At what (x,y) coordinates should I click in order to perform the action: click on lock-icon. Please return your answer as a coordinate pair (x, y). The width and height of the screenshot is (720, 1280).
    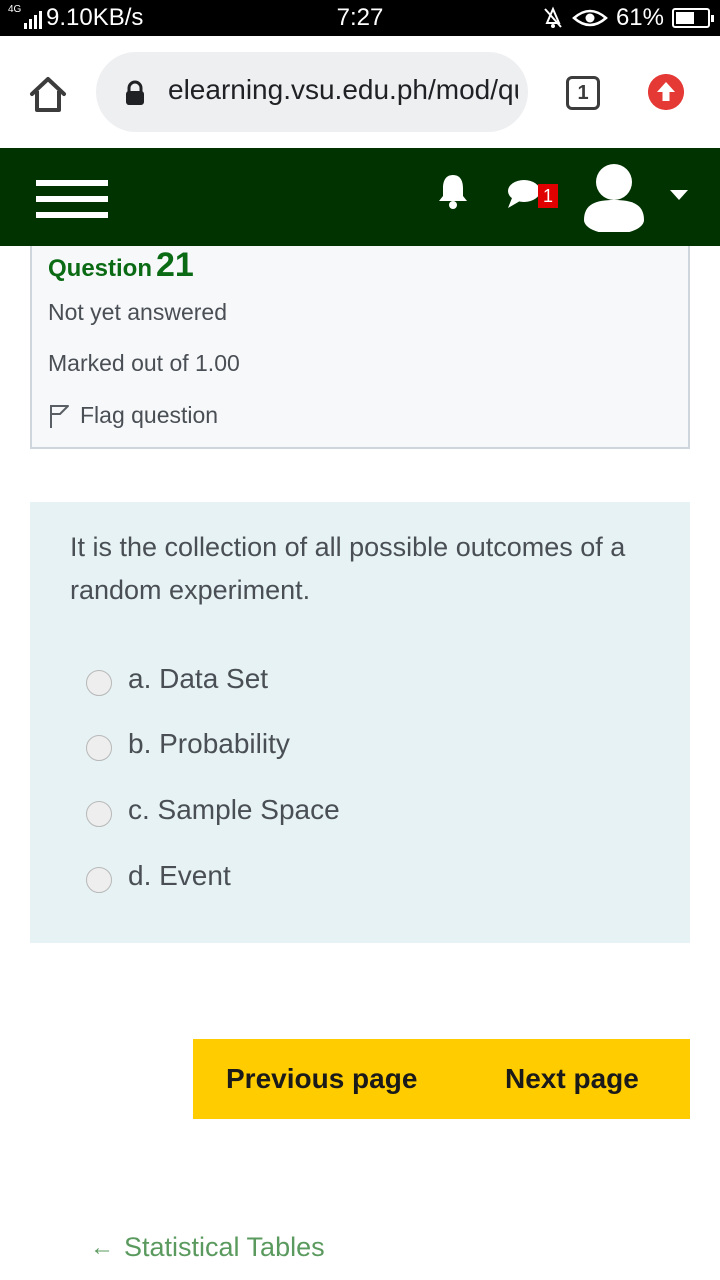
    Looking at the image, I should click on (135, 92).